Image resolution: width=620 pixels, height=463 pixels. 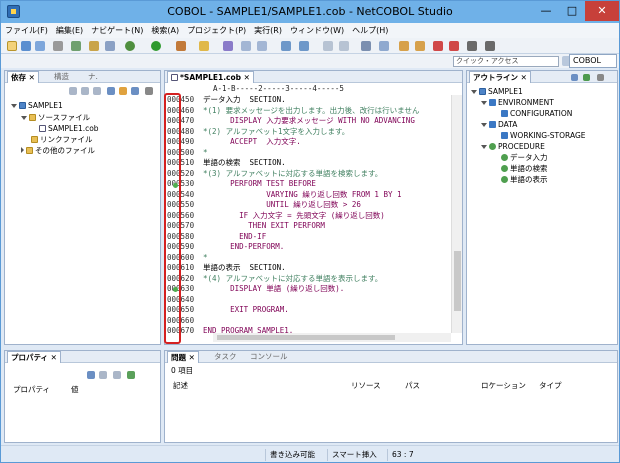 What do you see at coordinates (308, 300) in the screenshot?
I see `code-line: 000640` at bounding box center [308, 300].